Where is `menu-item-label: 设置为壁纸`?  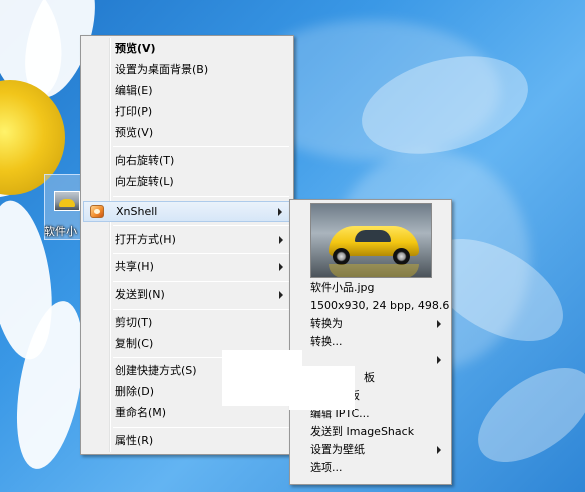
menu-item-label: 设置为壁纸 is located at coordinates (337, 449).